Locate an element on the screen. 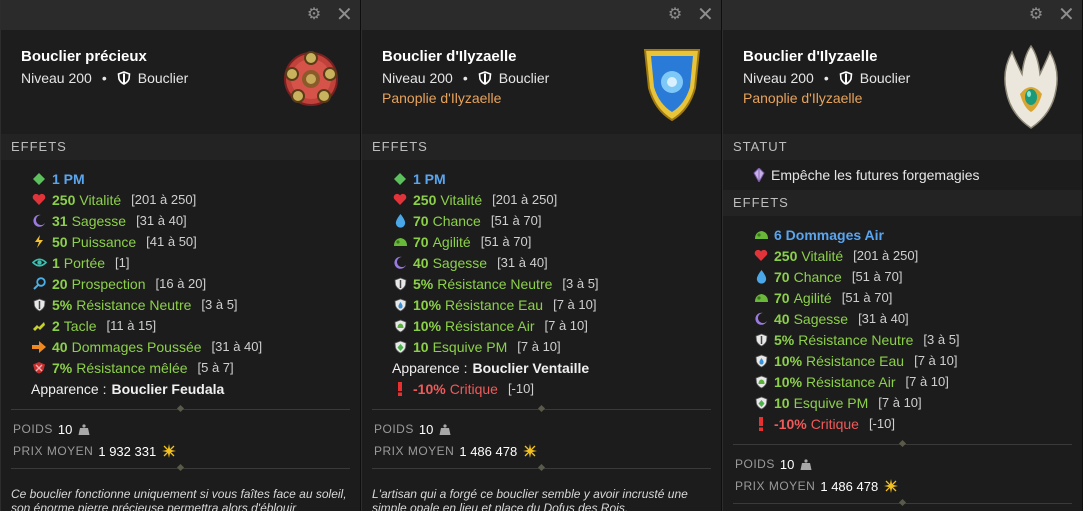  resistance-melee-icon is located at coordinates (39, 368).